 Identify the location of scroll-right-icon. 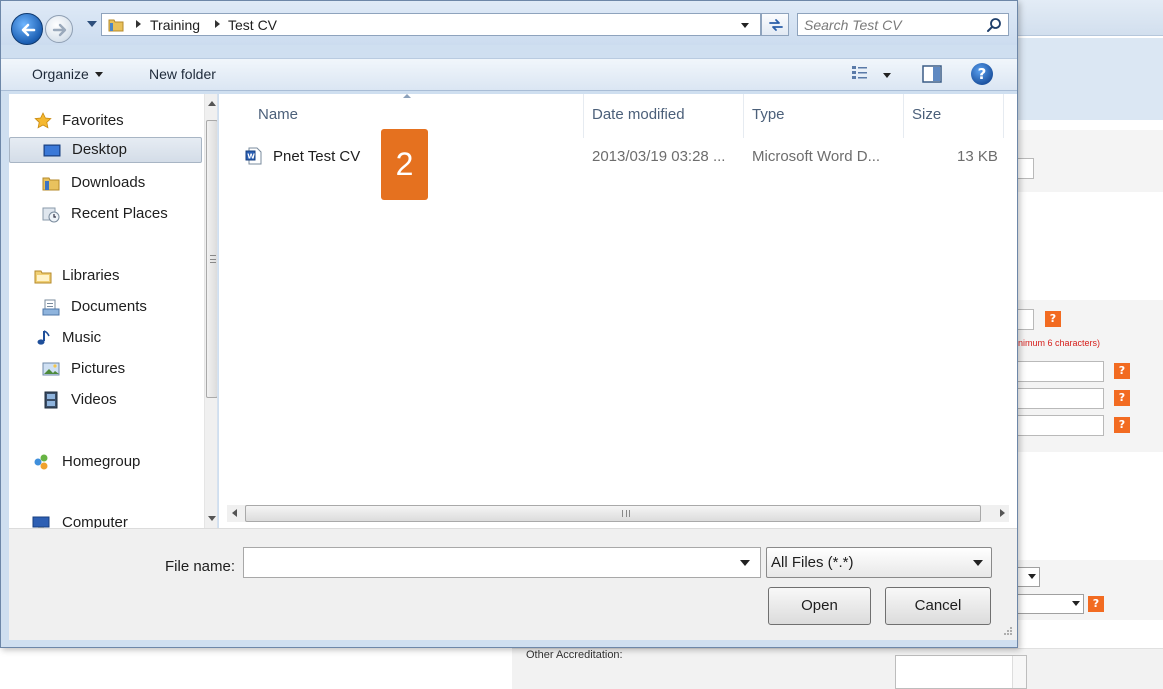
(1002, 513).